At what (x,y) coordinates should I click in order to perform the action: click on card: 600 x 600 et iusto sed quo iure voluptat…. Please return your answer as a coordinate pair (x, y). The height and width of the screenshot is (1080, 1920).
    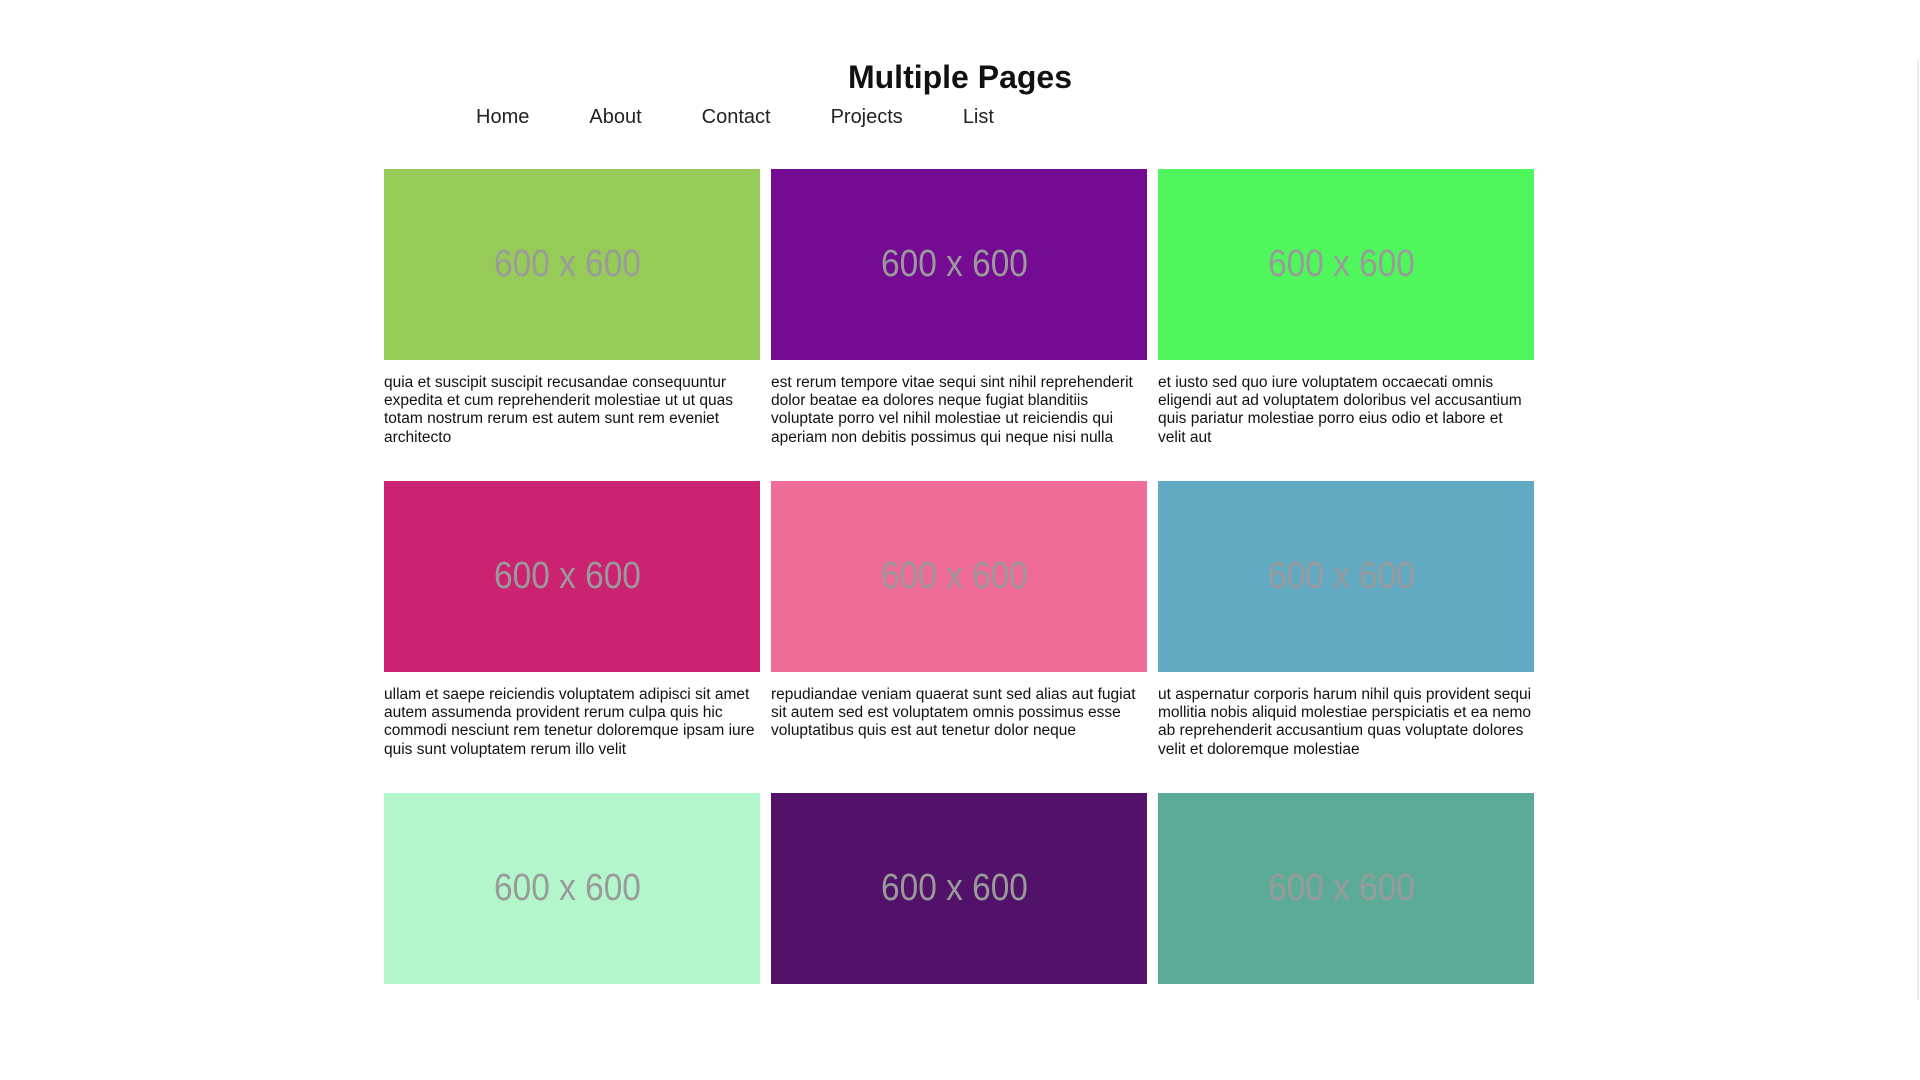
    Looking at the image, I should click on (1346, 325).